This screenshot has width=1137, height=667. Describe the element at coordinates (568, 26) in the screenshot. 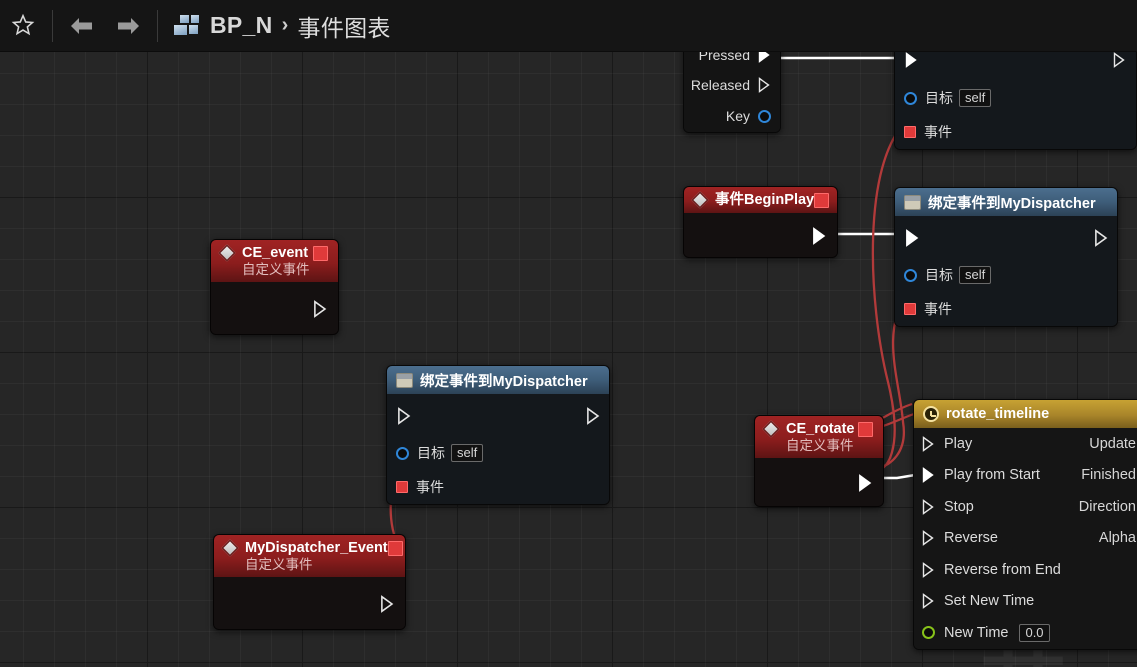

I see `toolbar: BP_N › 事件图表` at that location.